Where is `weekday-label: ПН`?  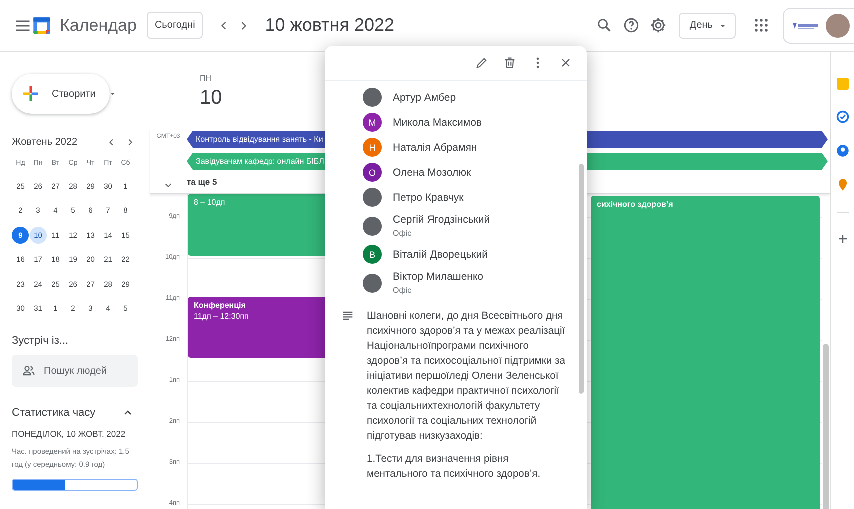 weekday-label: ПН is located at coordinates (206, 78).